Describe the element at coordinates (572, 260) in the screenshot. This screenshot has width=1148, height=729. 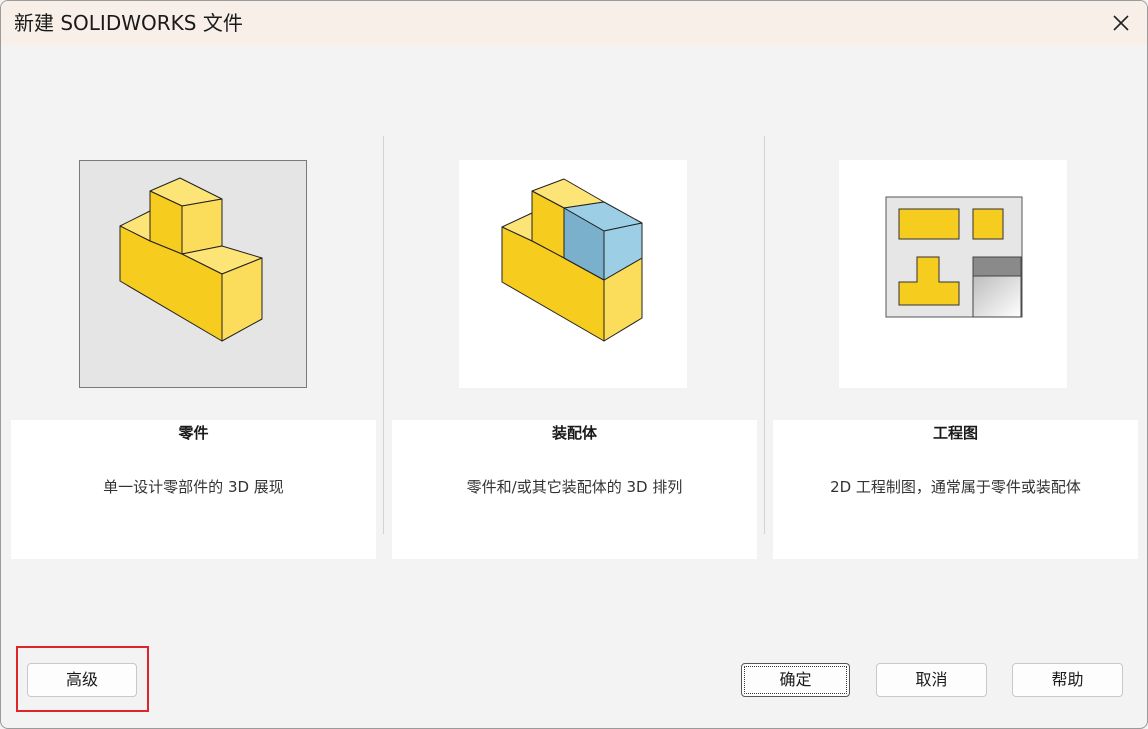
I see `assembly-icon` at that location.